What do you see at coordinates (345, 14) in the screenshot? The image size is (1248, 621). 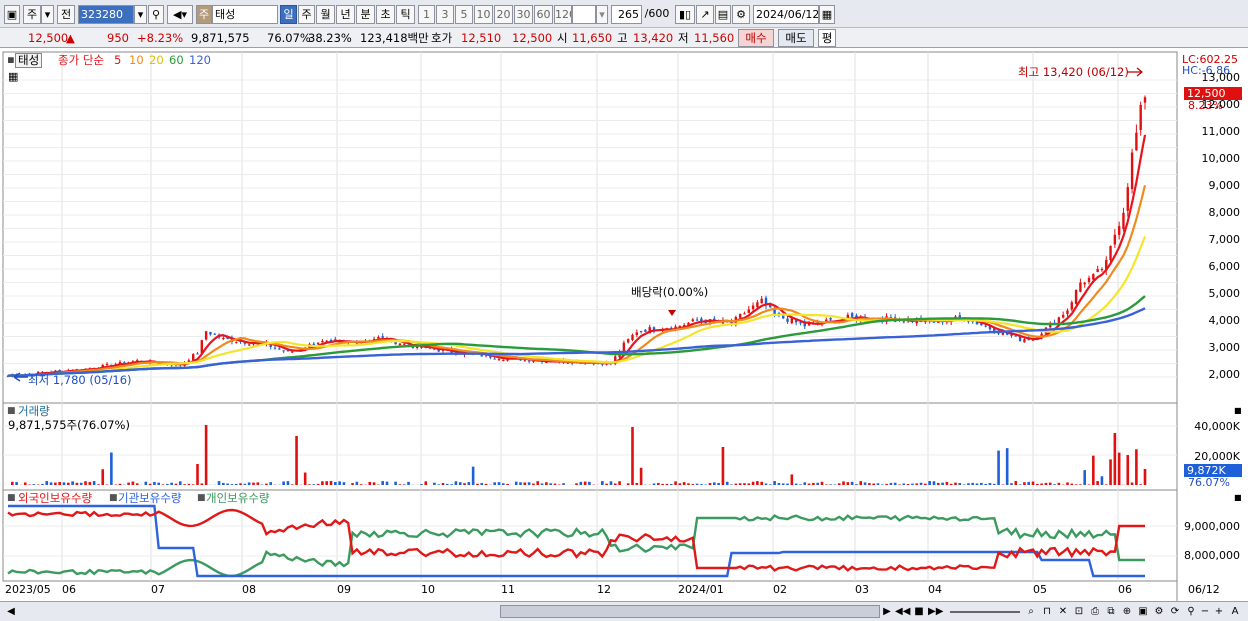 I see `period-year: 년` at bounding box center [345, 14].